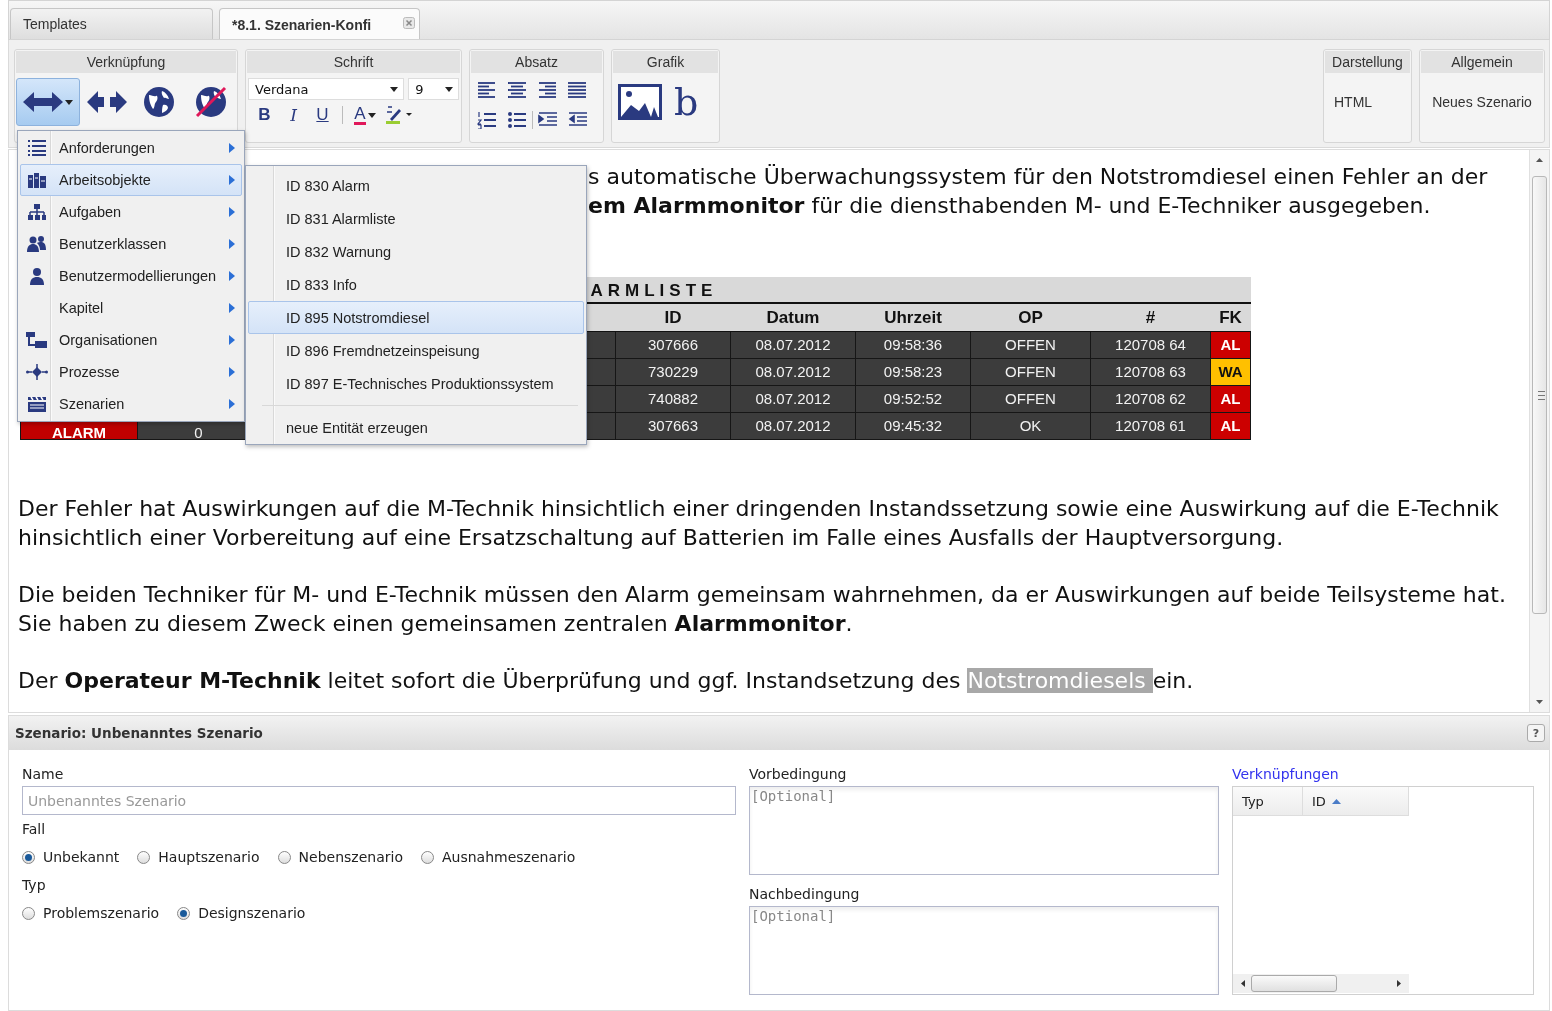  I want to click on hierarchy-icon, so click(37, 212).